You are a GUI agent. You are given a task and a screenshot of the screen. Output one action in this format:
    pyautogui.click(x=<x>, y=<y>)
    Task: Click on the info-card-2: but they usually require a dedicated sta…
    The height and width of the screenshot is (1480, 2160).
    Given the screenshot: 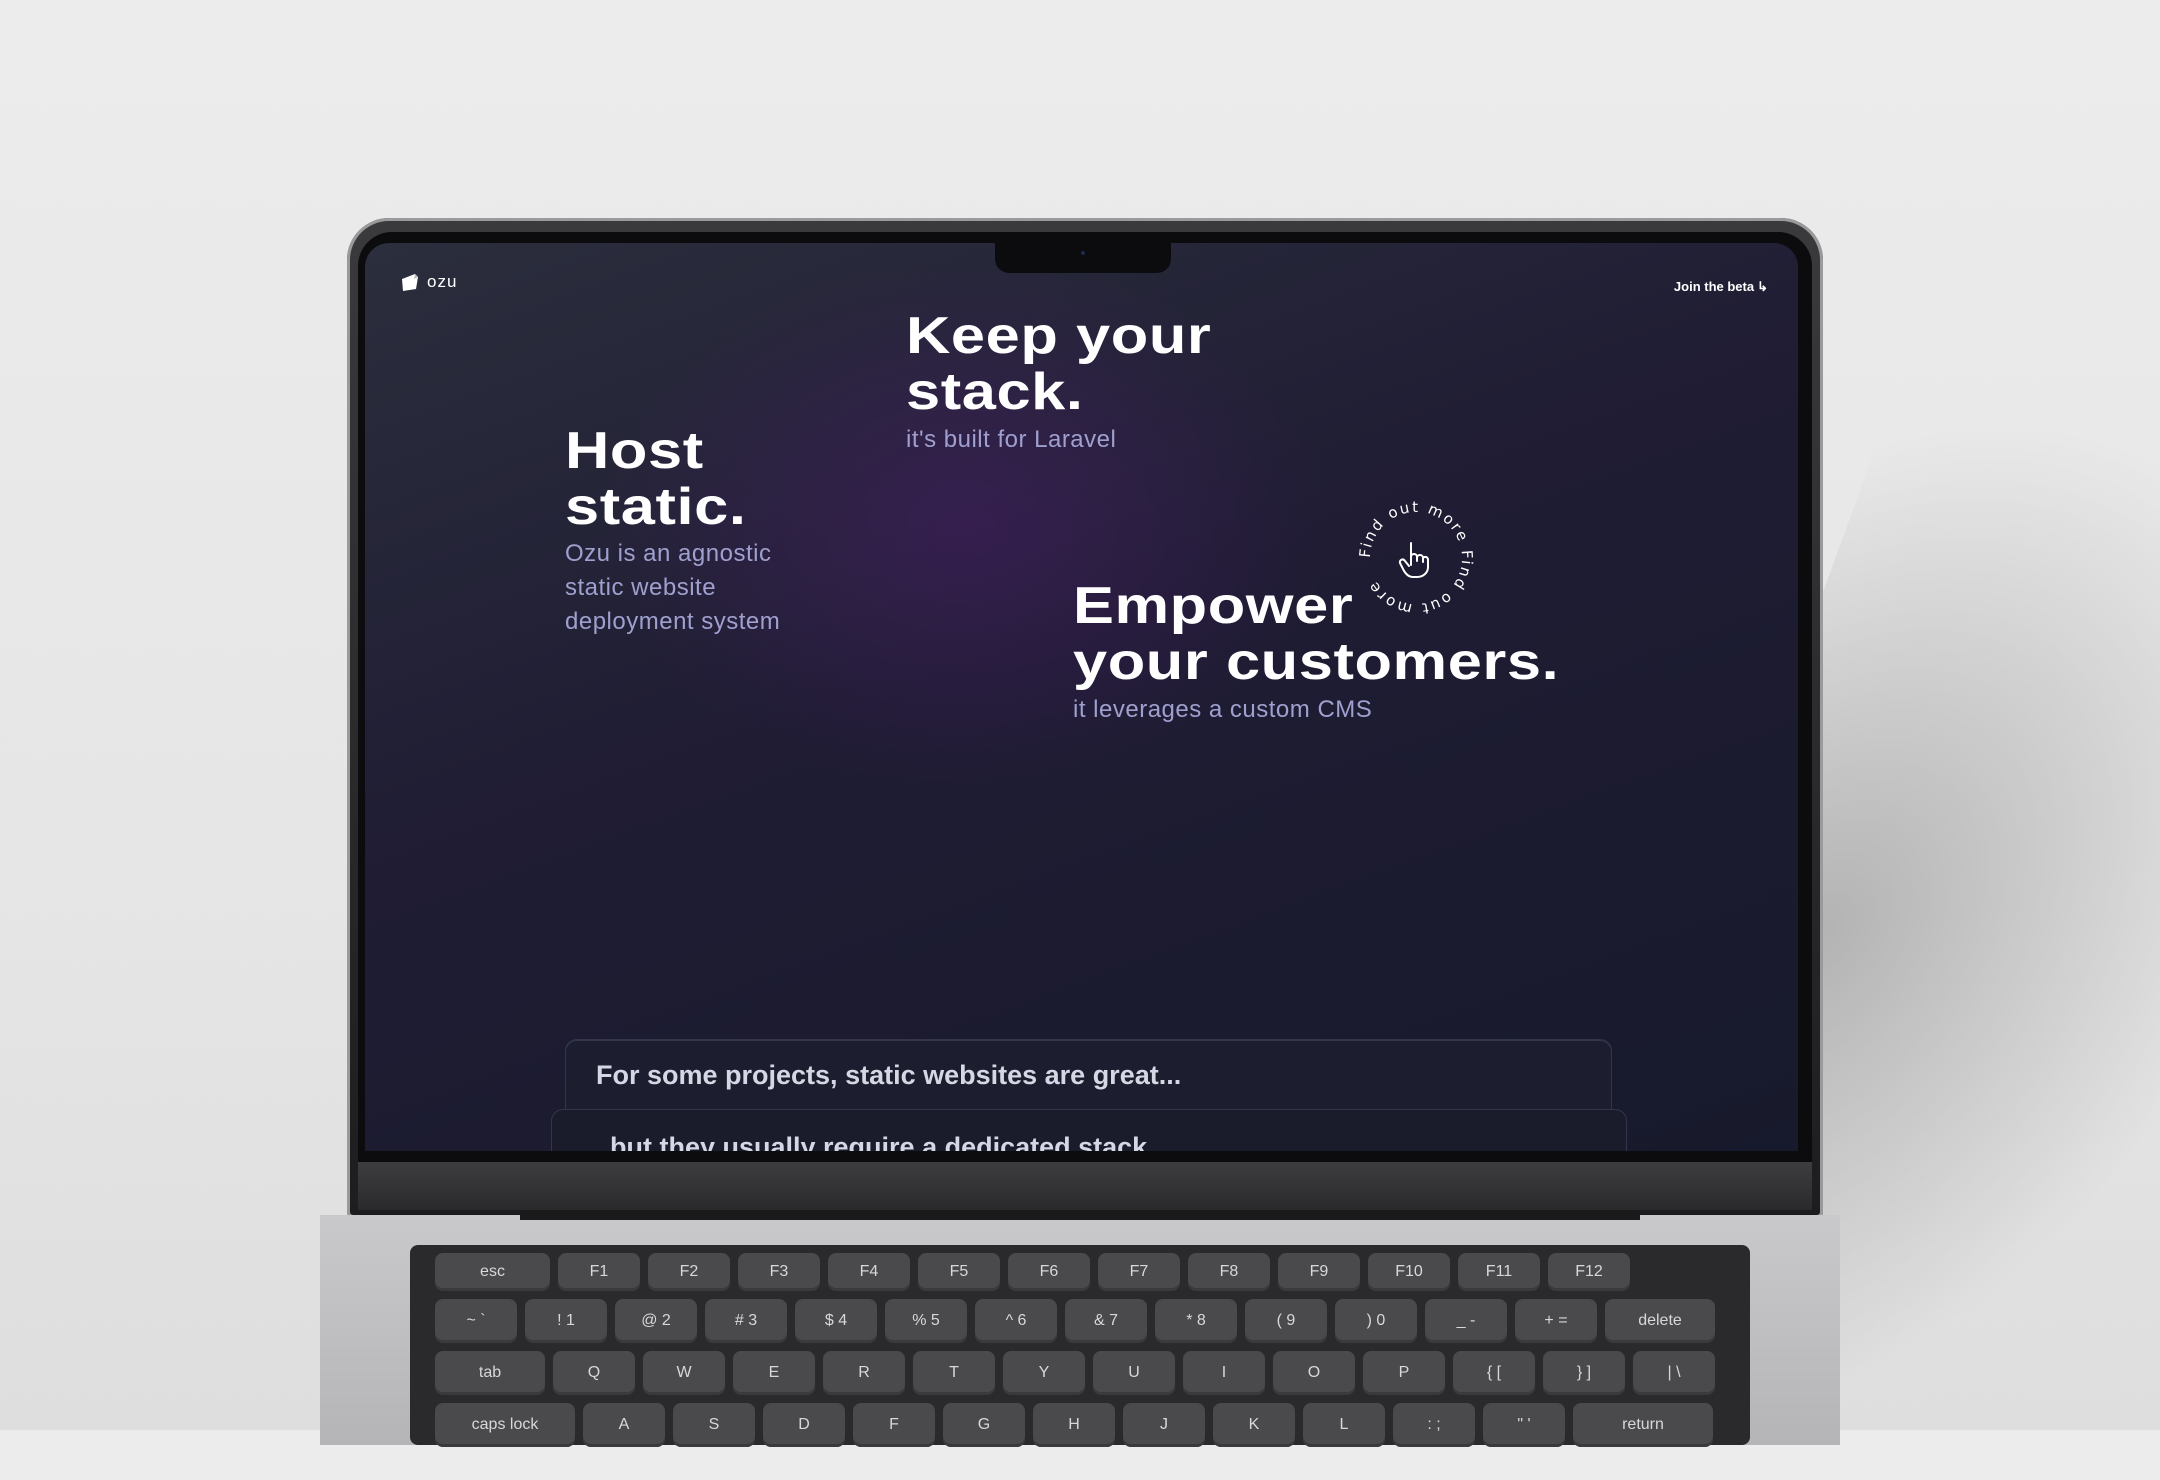 What is the action you would take?
    pyautogui.click(x=1089, y=1130)
    